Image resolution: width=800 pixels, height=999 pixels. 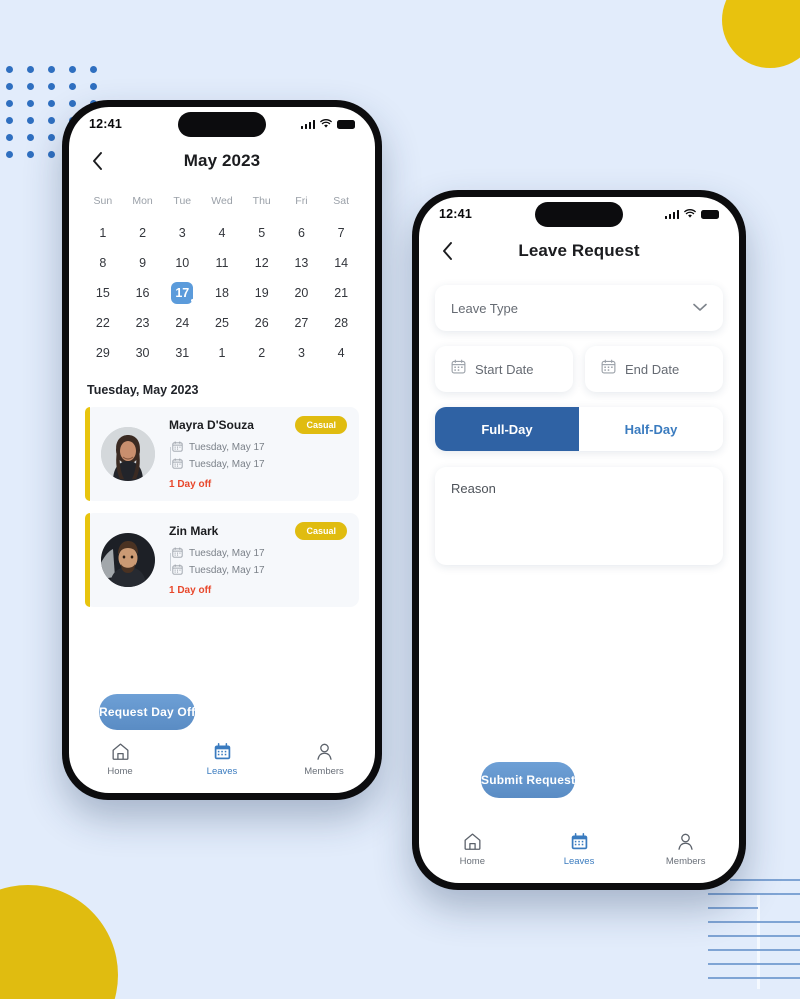 I want to click on calendar-day: 8, so click(x=103, y=263).